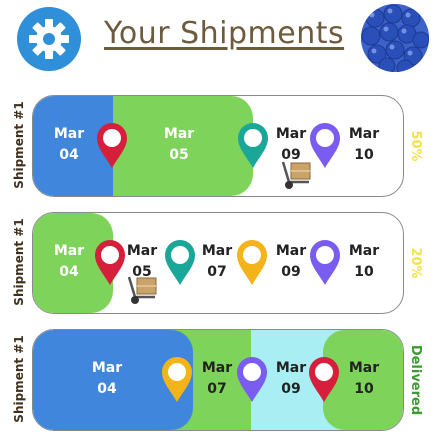 This screenshot has height=439, width=439. Describe the element at coordinates (179, 144) in the screenshot. I see `stop-date: Mar 05` at that location.